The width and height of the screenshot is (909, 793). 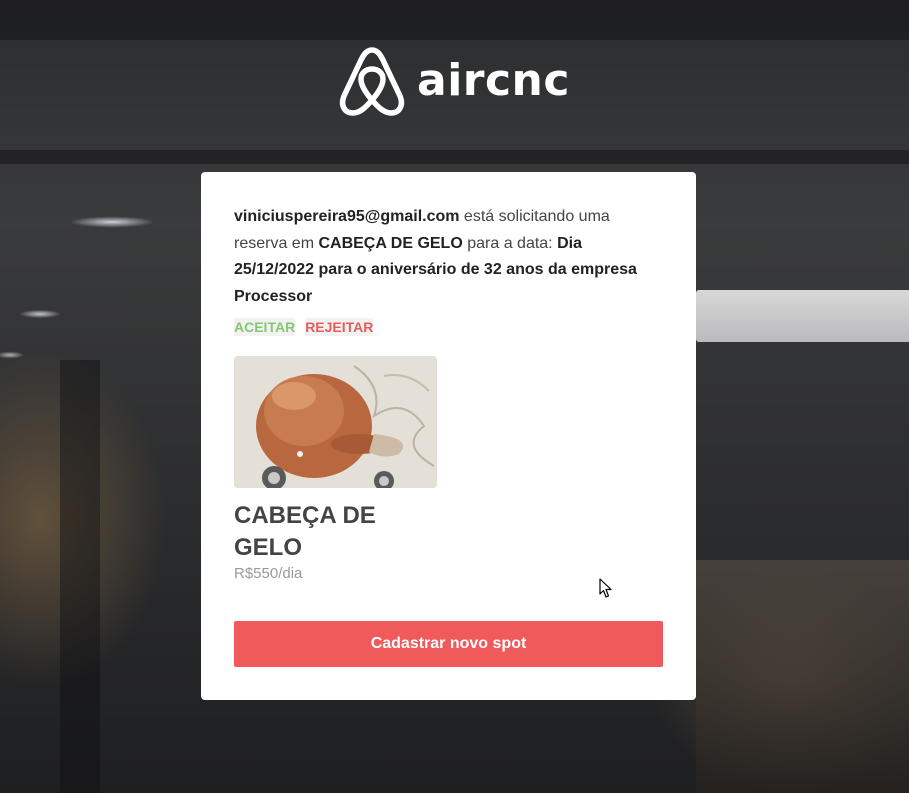 What do you see at coordinates (305, 531) in the screenshot?
I see `spot-title: CABEÇA DE GELO` at bounding box center [305, 531].